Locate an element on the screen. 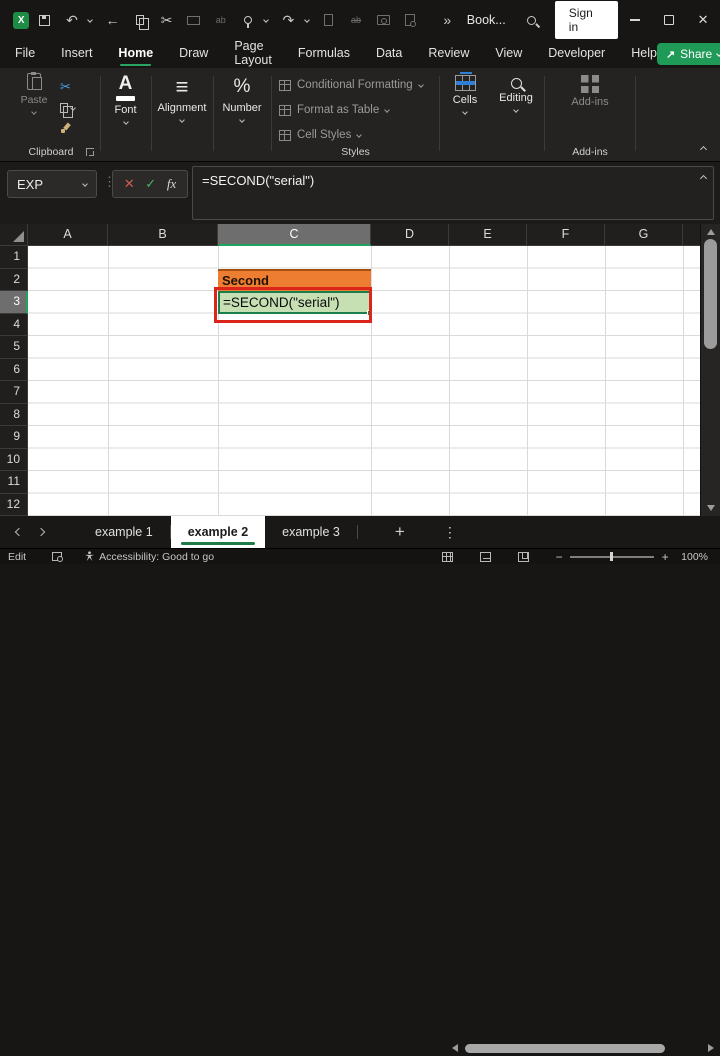 The height and width of the screenshot is (1056, 720). column-header-d: D is located at coordinates (410, 235).